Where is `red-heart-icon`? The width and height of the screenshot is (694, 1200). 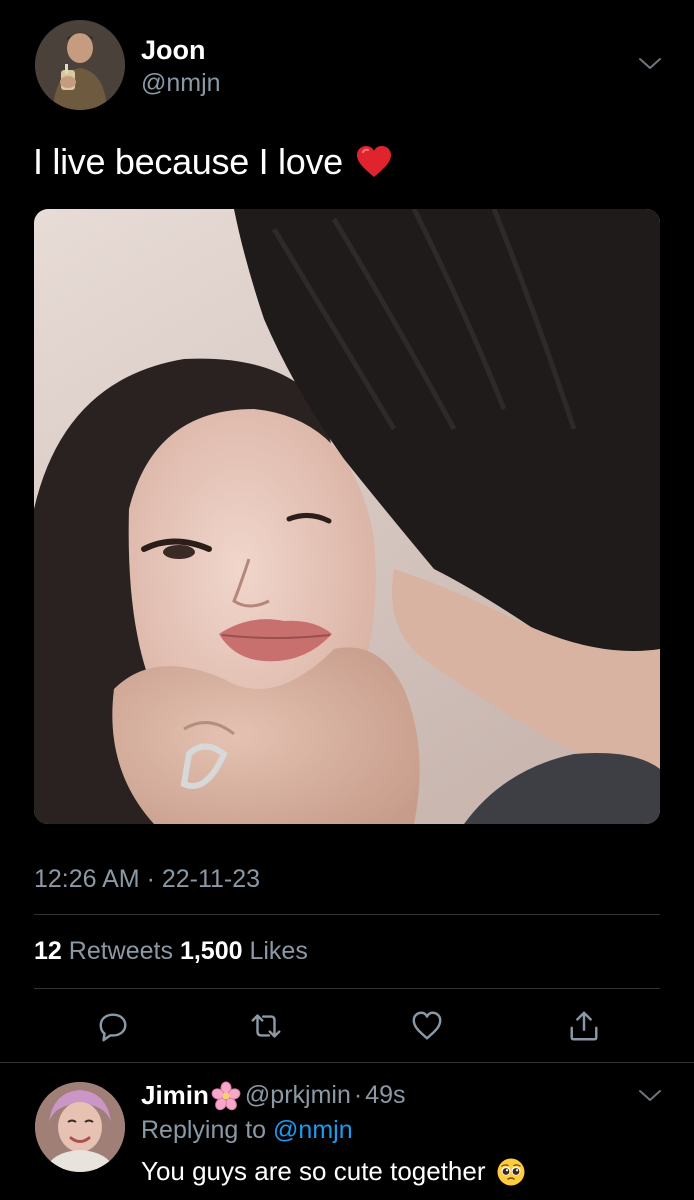
red-heart-icon is located at coordinates (374, 162).